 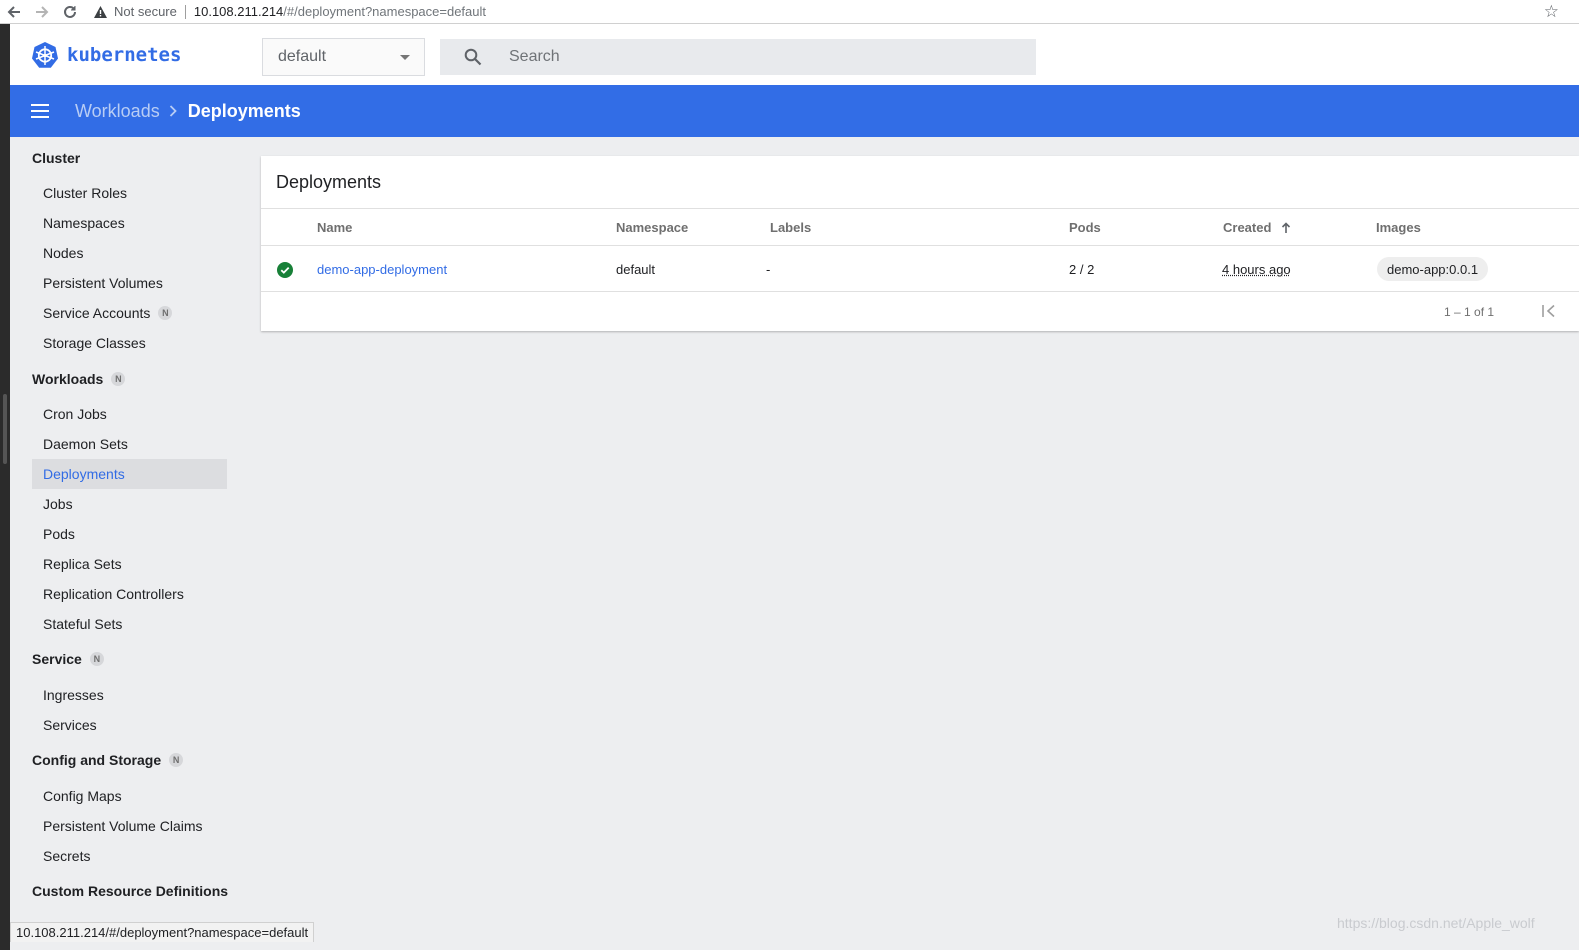 I want to click on deployment-name-link: demo-app-deployment, so click(x=382, y=269).